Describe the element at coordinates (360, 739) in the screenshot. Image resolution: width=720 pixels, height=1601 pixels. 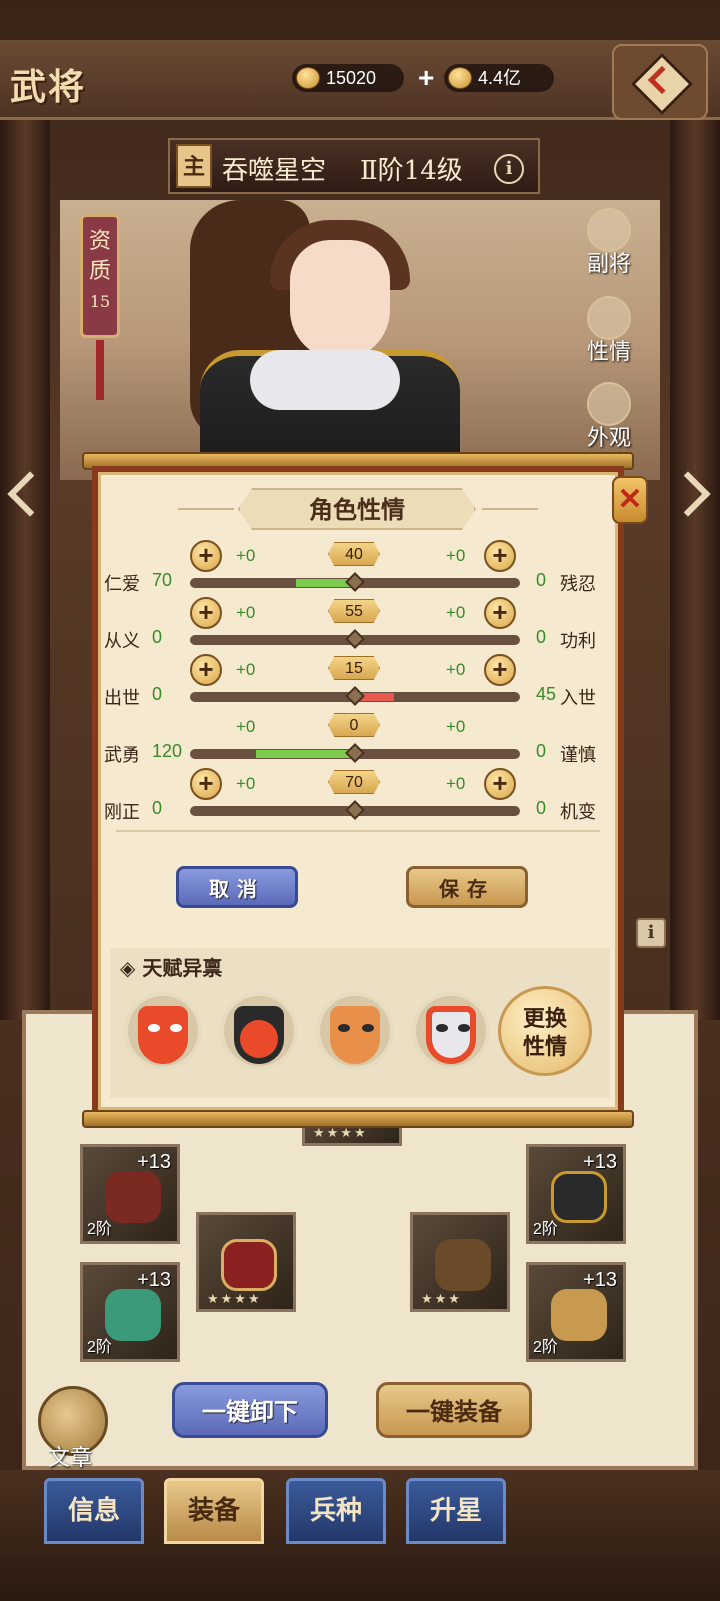
I see `trait-row: +0 +0 0 武勇 120 0 谨慎` at that location.